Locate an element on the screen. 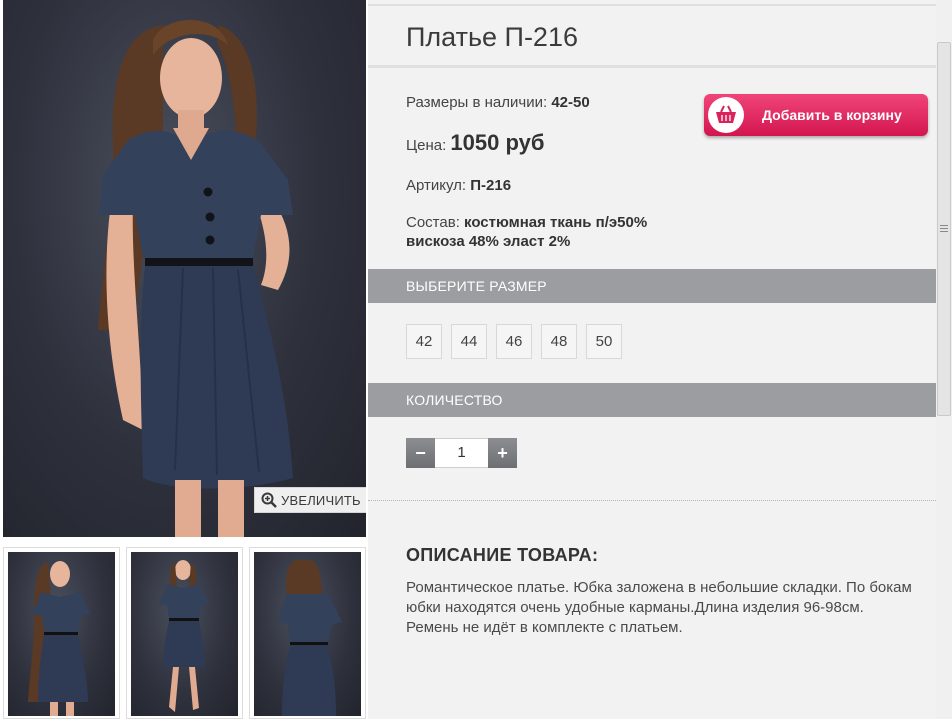 This screenshot has height=719, width=952. size-options: 42 44 46 48 50 is located at coordinates (514, 341).